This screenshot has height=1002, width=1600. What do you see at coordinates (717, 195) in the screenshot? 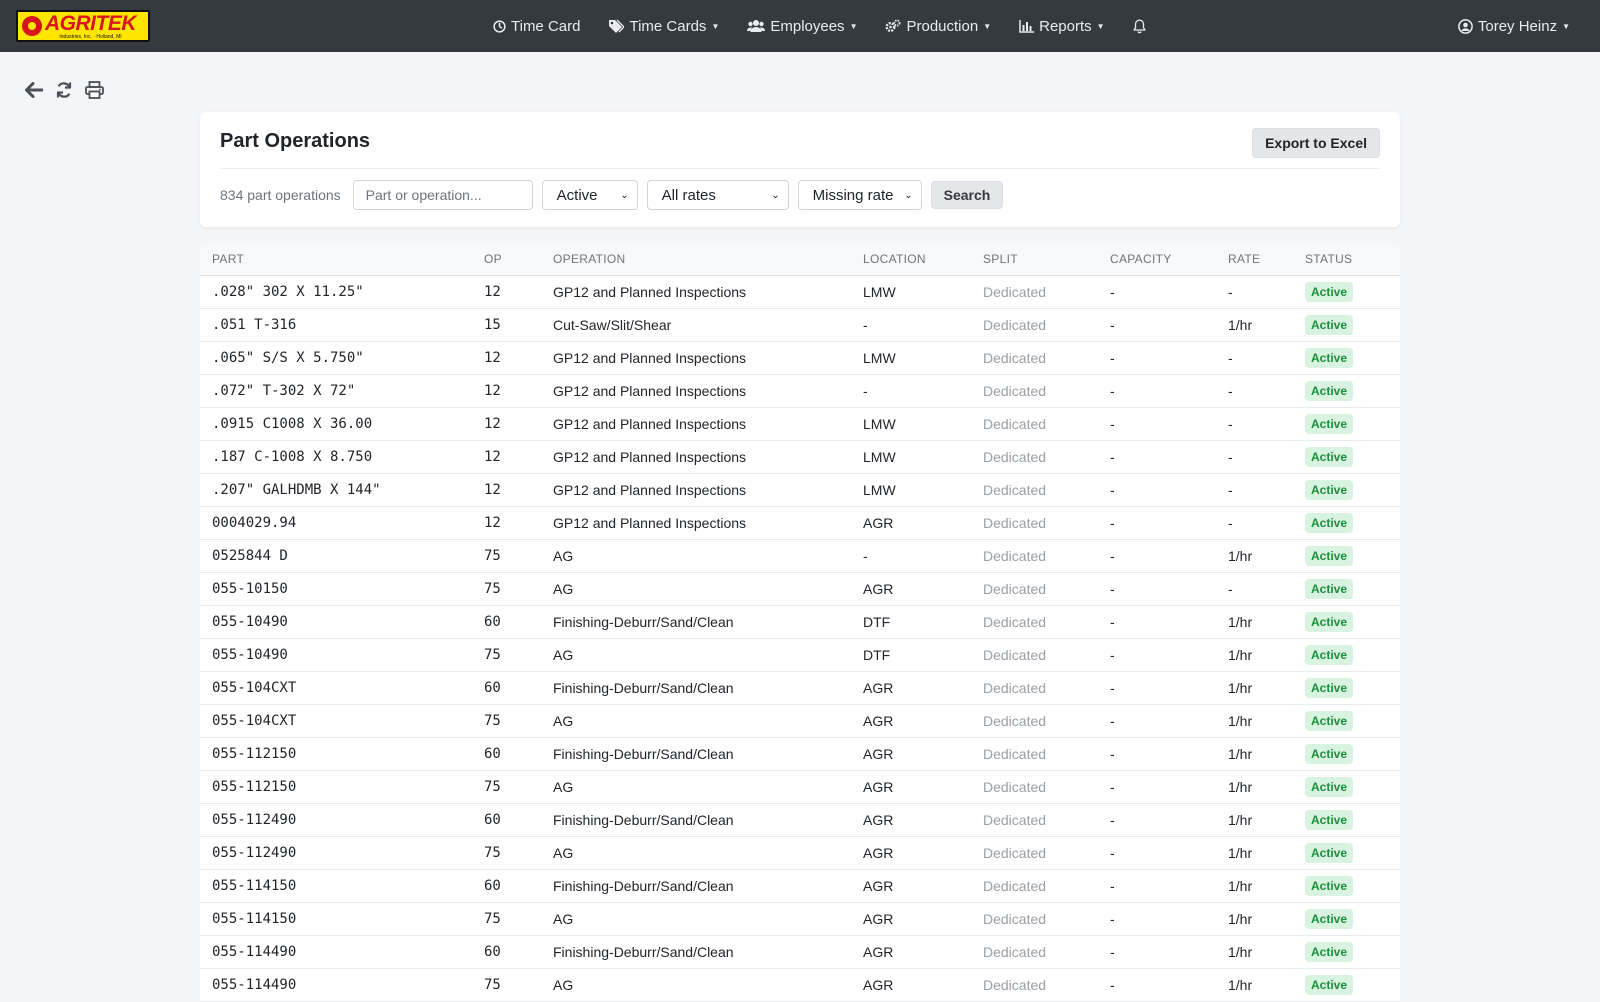
I see `rates-select: All rates ⌄` at bounding box center [717, 195].